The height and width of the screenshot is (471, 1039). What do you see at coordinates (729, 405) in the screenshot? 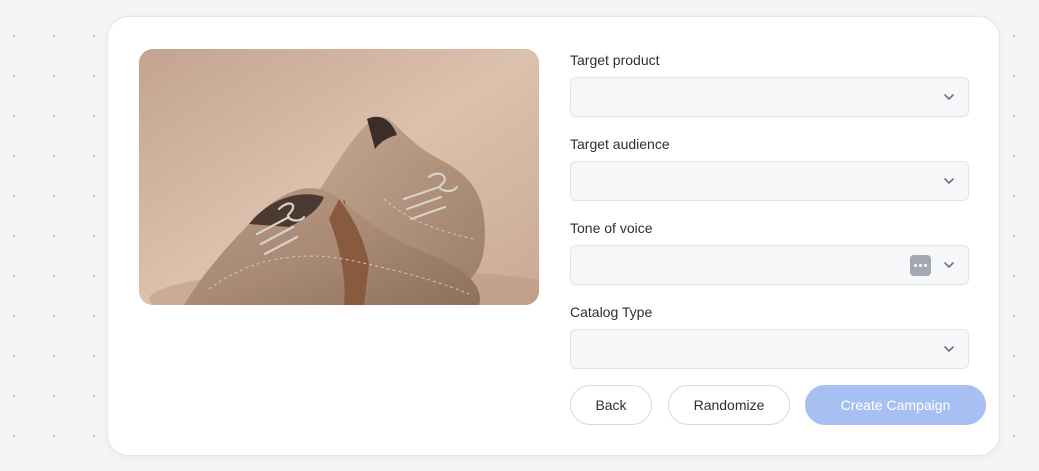
I see `randomize-button: Randomize` at bounding box center [729, 405].